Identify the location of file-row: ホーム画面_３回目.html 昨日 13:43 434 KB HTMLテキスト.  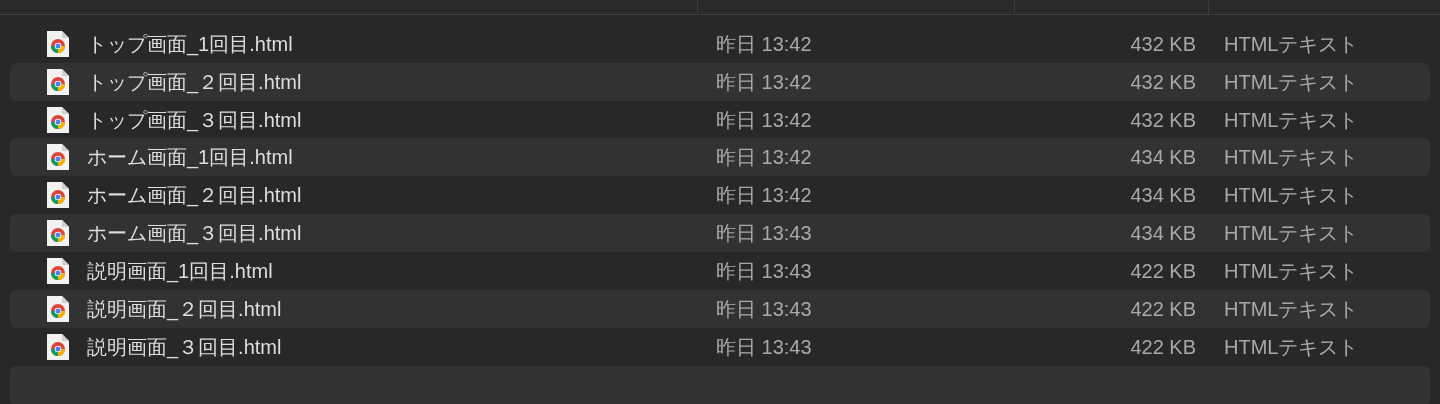
(720, 233).